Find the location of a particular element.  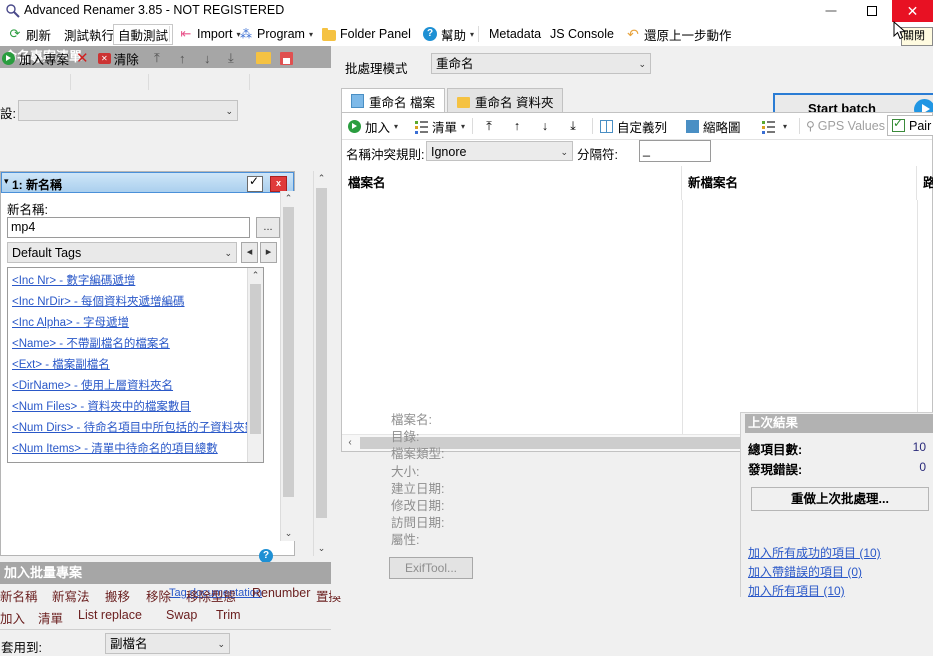

move-down-button: ↓ is located at coordinates (213, 58).